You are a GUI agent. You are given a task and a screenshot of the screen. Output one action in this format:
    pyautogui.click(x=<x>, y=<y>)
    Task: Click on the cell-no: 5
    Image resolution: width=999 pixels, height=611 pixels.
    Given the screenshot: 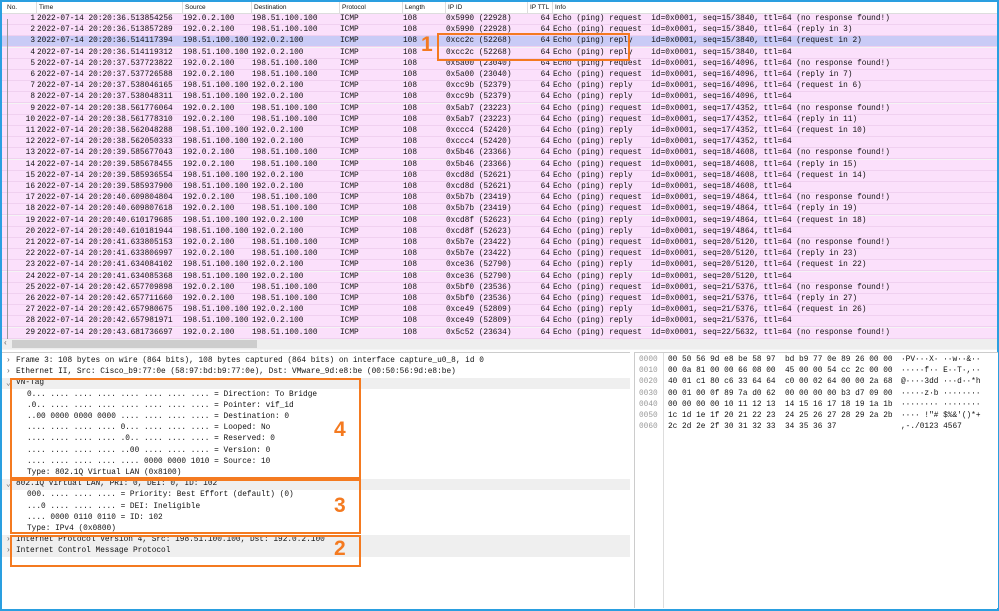 What is the action you would take?
    pyautogui.click(x=32, y=63)
    